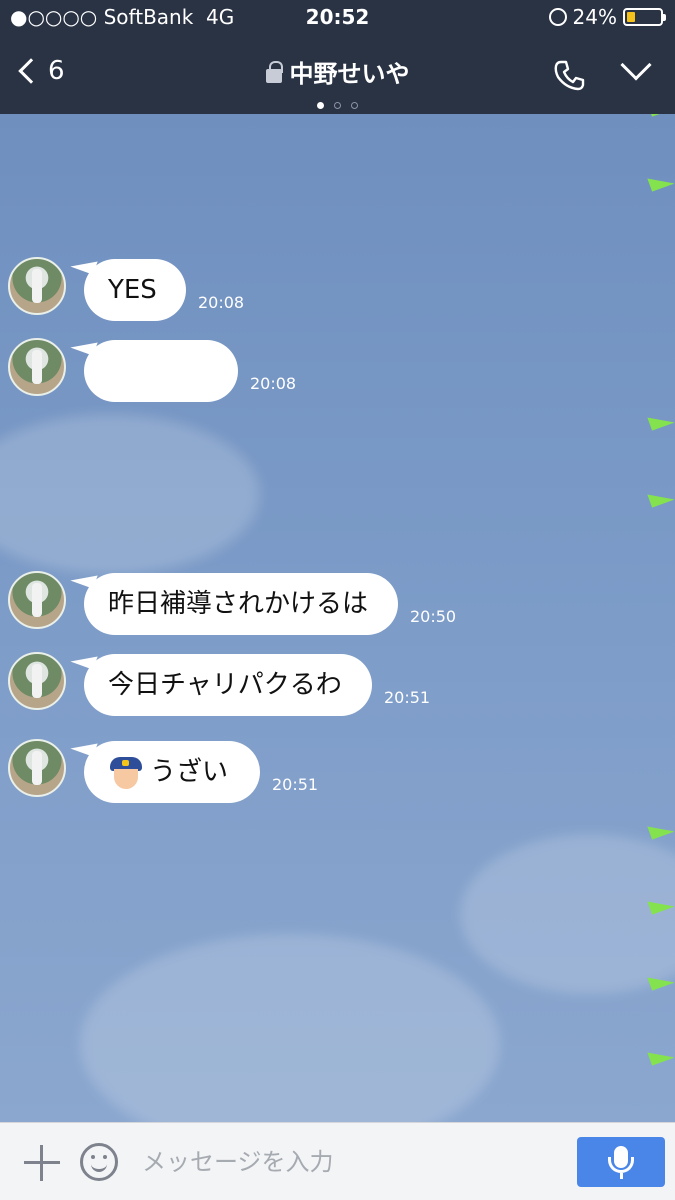 Image resolution: width=675 pixels, height=1200 pixels. Describe the element at coordinates (42, 1163) in the screenshot. I see `plus-icon` at that location.